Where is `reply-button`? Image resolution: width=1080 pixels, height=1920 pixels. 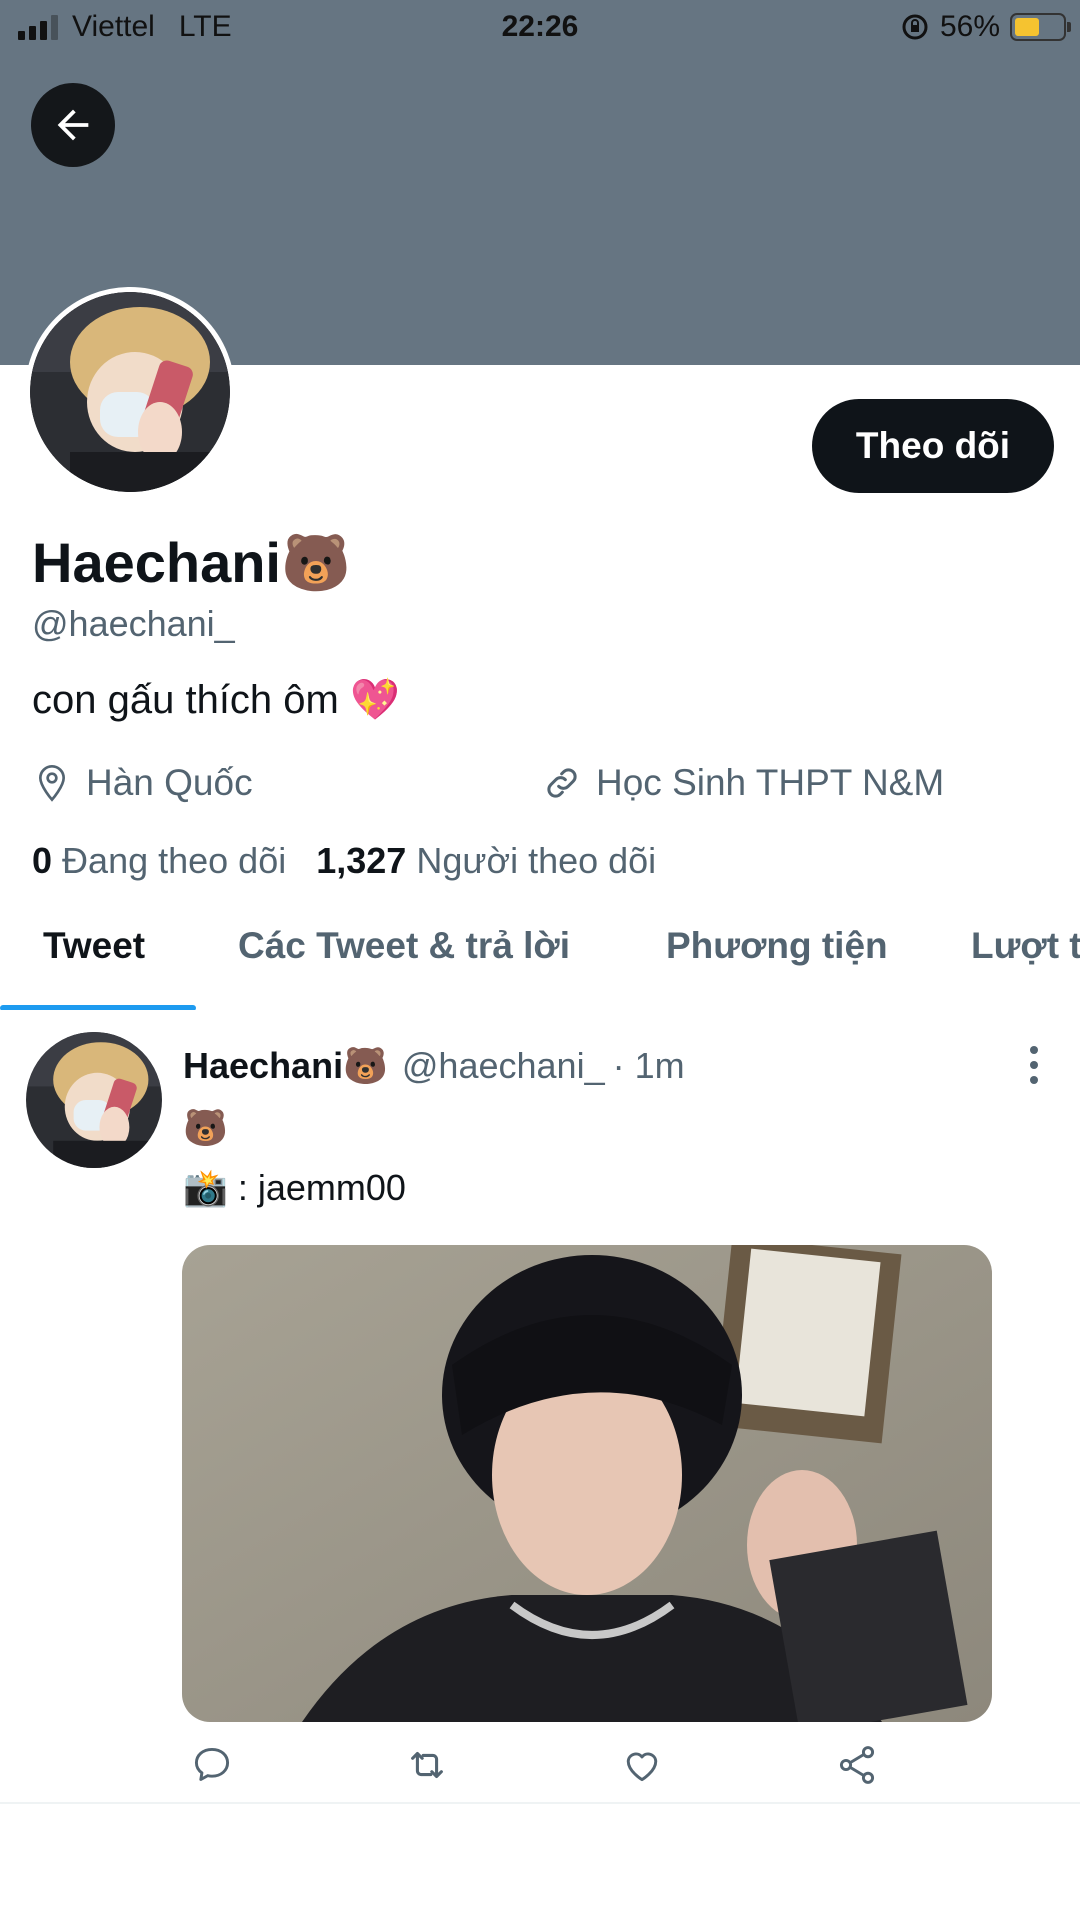 reply-button is located at coordinates (212, 1765).